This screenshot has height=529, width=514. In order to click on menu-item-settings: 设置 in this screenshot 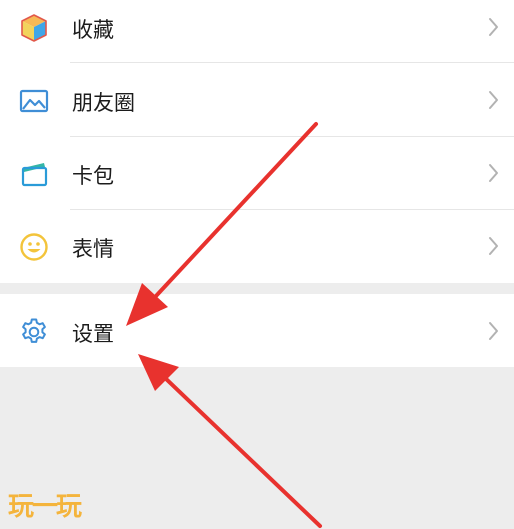, I will do `click(257, 330)`.